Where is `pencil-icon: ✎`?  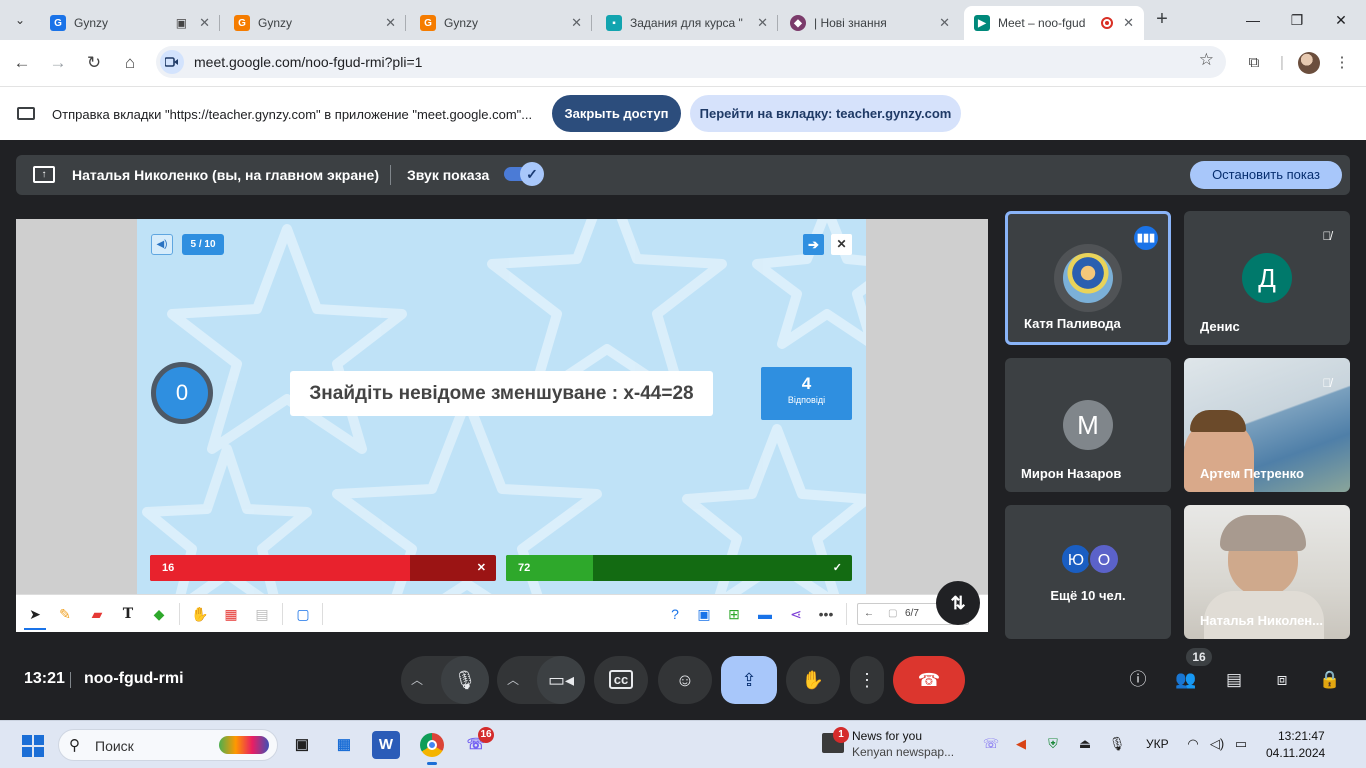
pencil-icon: ✎ is located at coordinates (65, 614).